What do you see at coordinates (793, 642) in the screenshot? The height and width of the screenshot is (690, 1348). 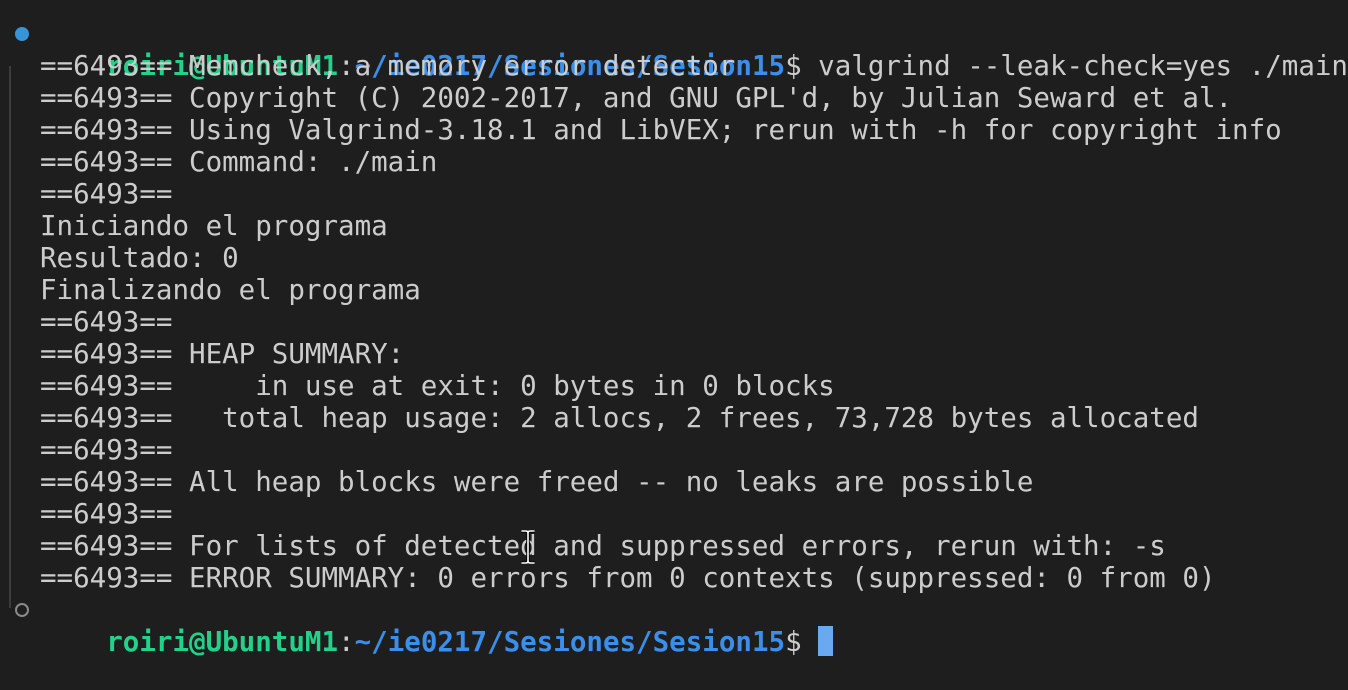 I see `prompt-dollar: $` at bounding box center [793, 642].